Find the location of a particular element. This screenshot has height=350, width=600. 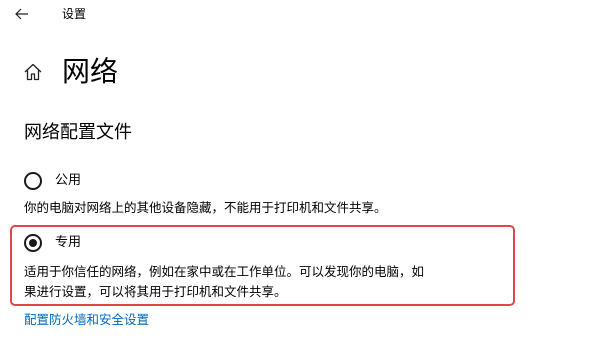

home-icon is located at coordinates (33, 72).